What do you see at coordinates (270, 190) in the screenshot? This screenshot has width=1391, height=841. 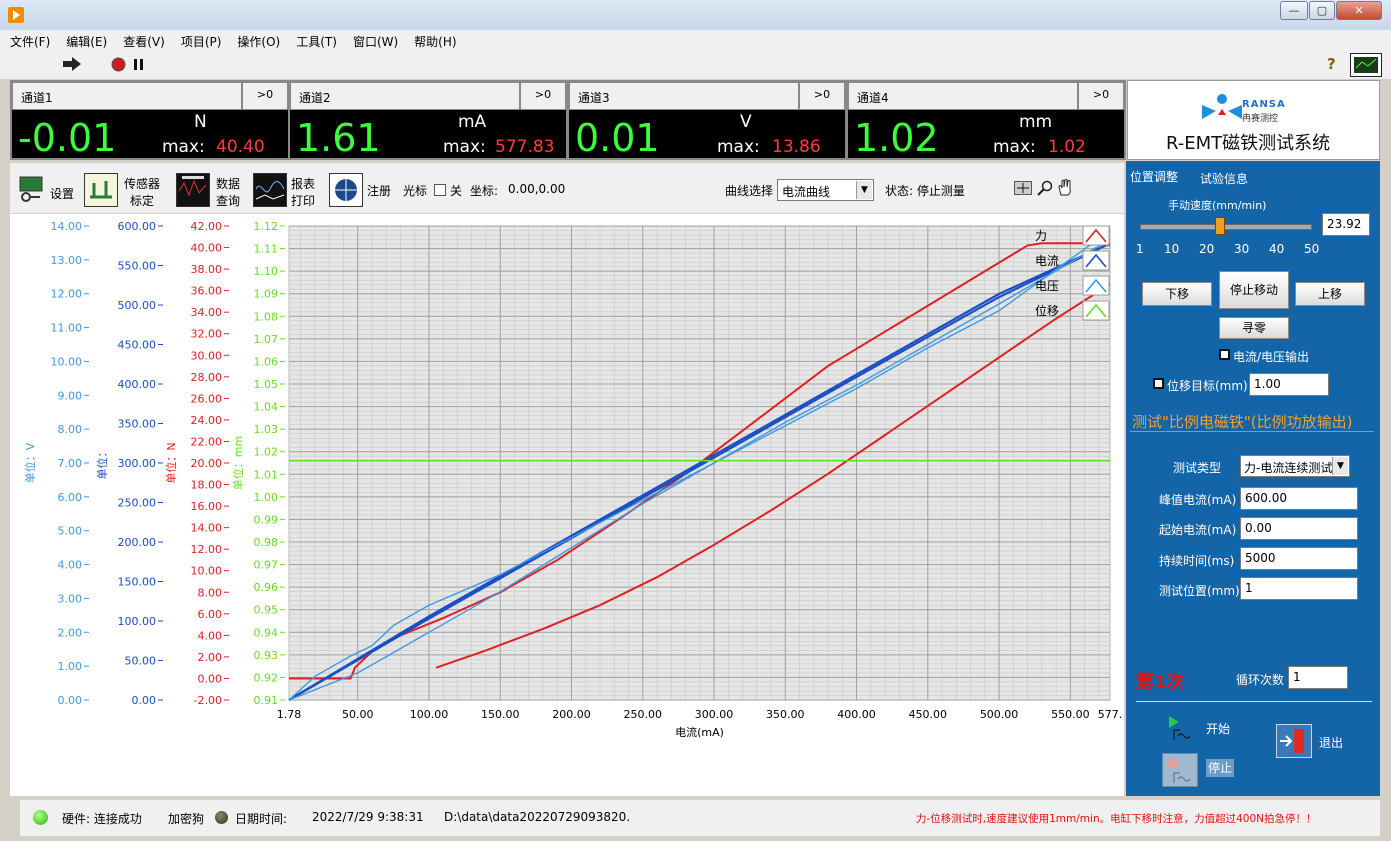 I see `report-print-icon` at bounding box center [270, 190].